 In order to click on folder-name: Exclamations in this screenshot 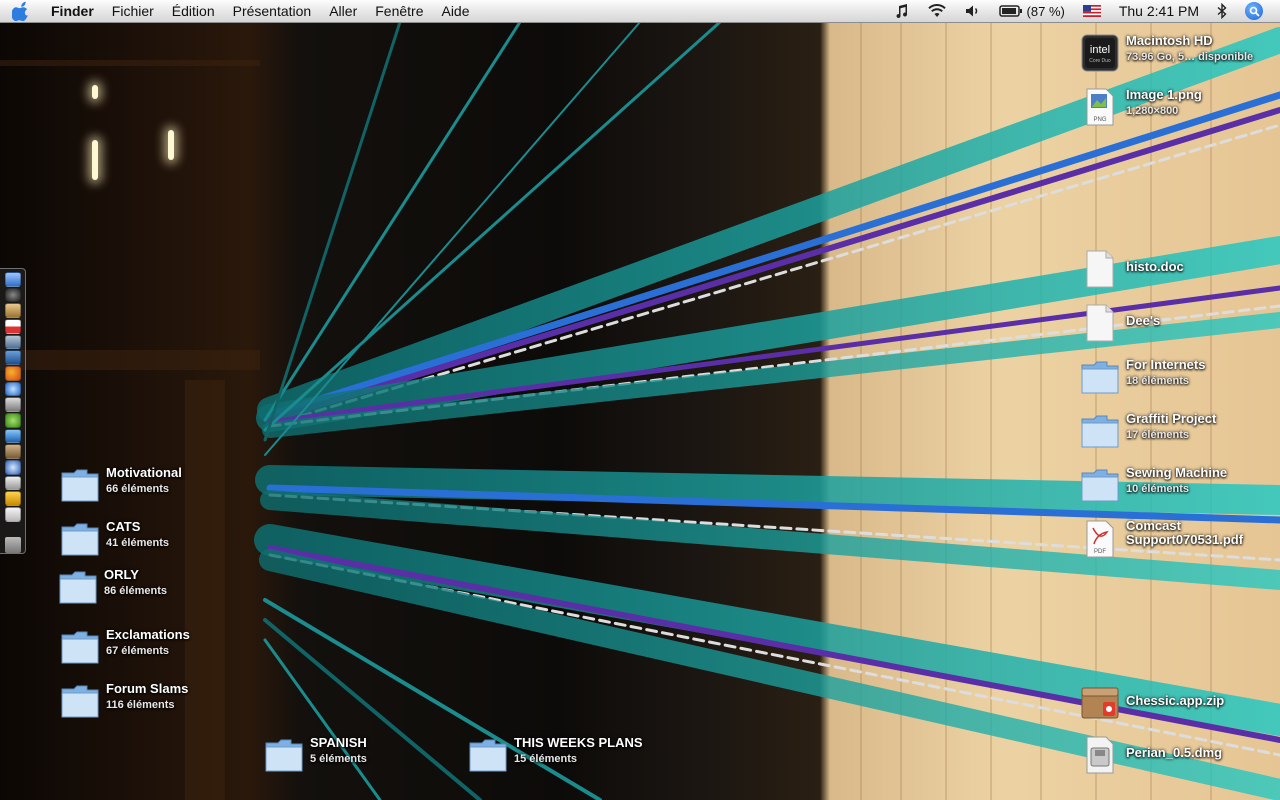, I will do `click(148, 634)`.